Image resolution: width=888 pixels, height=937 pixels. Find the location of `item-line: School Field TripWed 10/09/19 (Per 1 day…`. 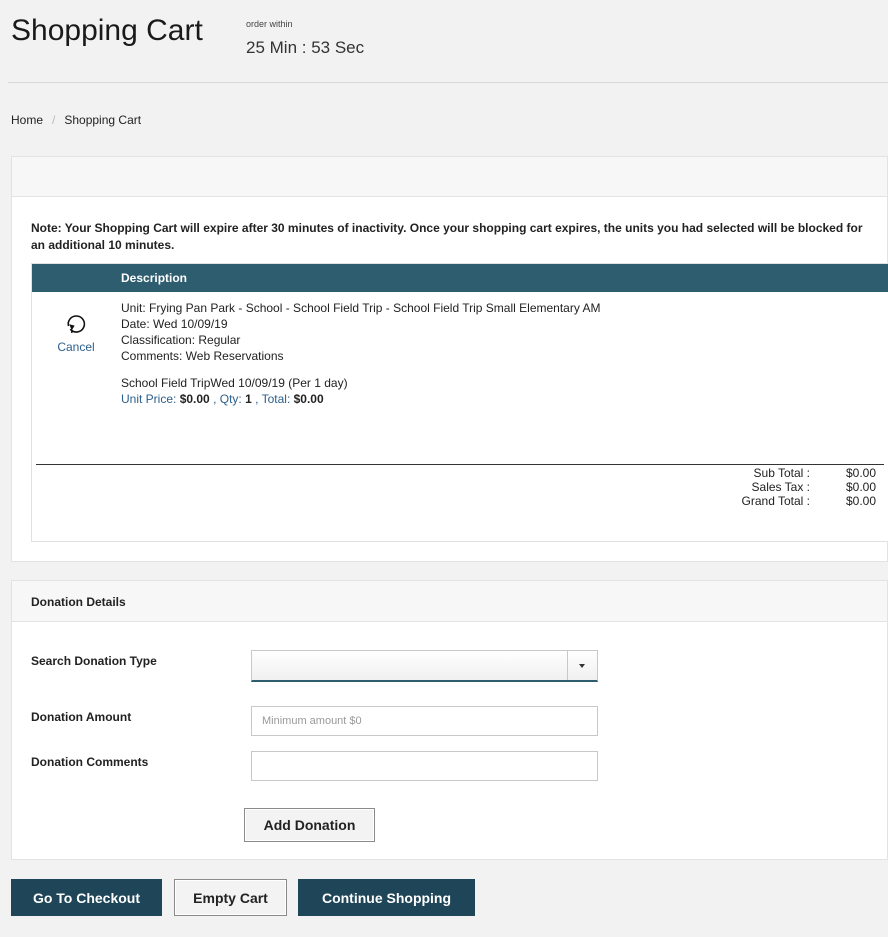

item-line: School Field TripWed 10/09/19 (Per 1 day… is located at coordinates (234, 383).